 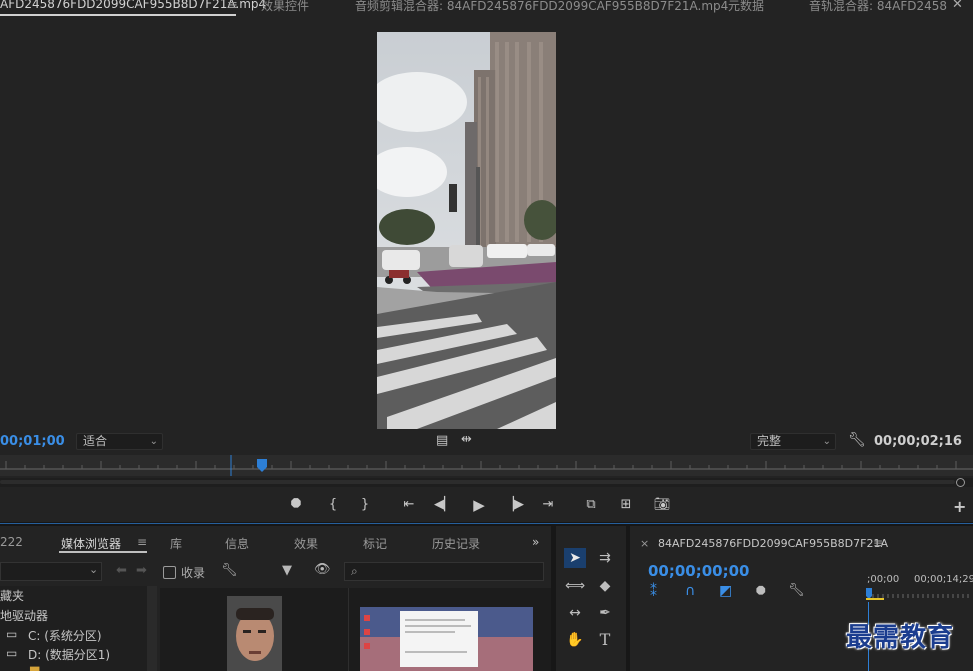 What do you see at coordinates (11, 542) in the screenshot?
I see `tab-project-stub: 222` at bounding box center [11, 542].